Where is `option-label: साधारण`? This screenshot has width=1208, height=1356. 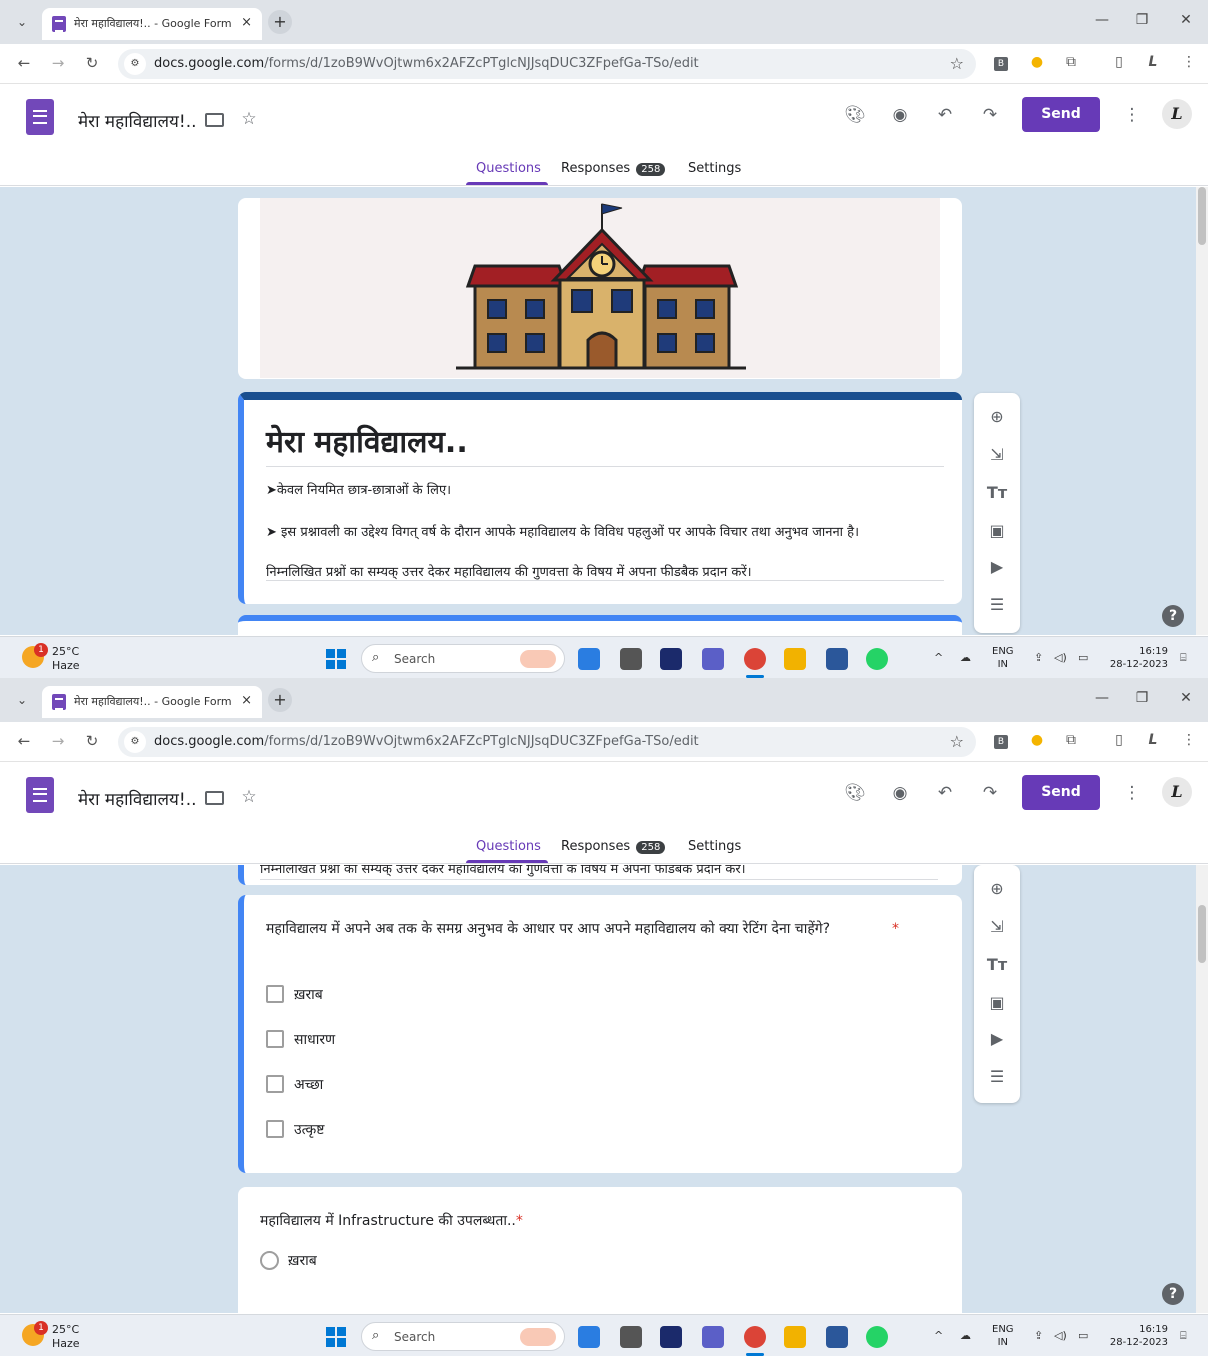
option-label: साधारण is located at coordinates (314, 1039).